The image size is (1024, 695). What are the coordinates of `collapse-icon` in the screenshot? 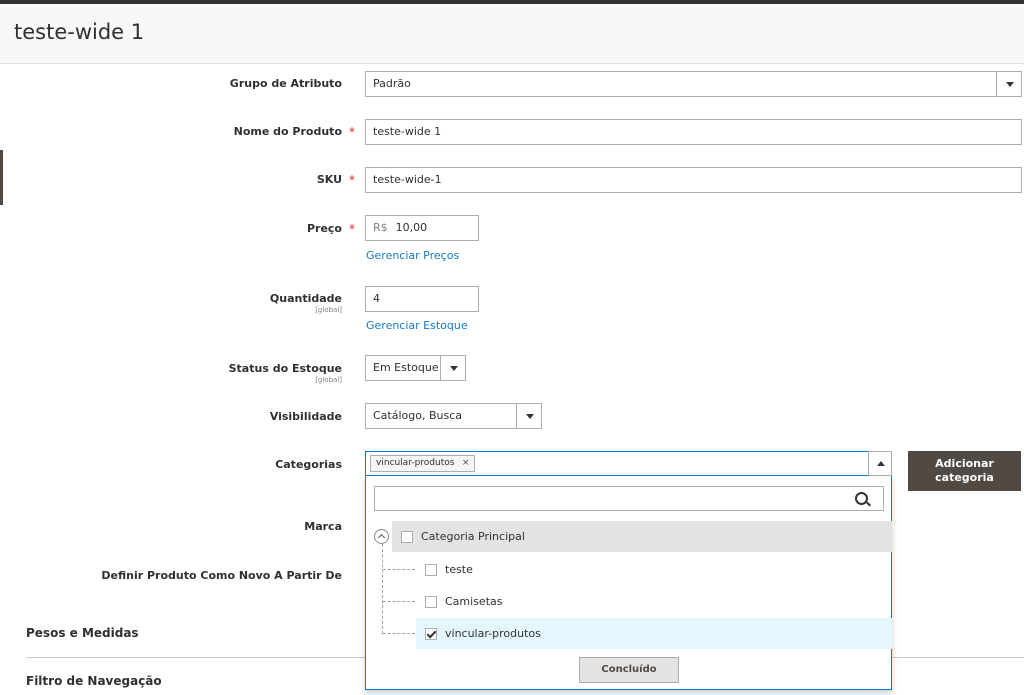 It's located at (381, 536).